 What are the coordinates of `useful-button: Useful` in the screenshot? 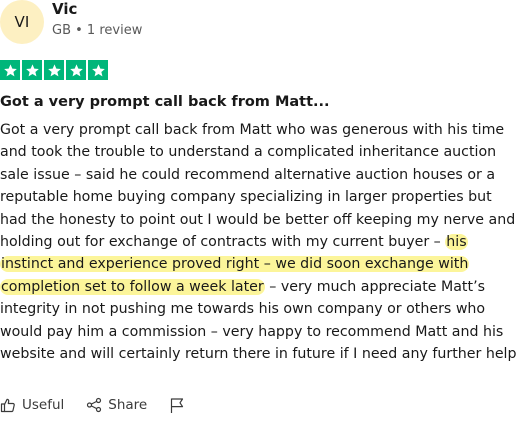 It's located at (32, 405).